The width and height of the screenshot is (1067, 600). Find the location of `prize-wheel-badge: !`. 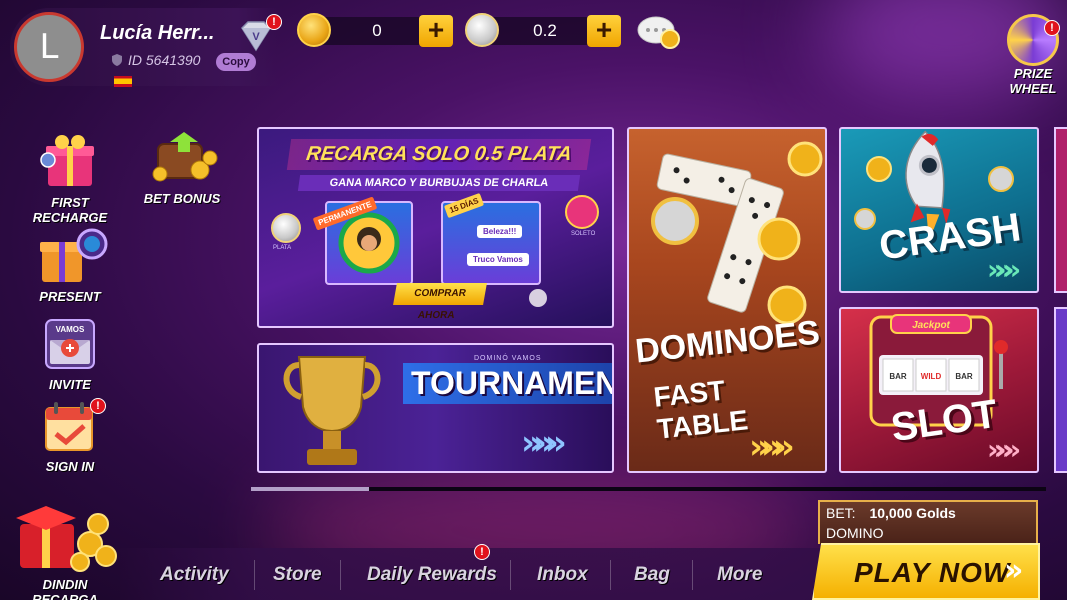

prize-wheel-badge: ! is located at coordinates (1052, 28).